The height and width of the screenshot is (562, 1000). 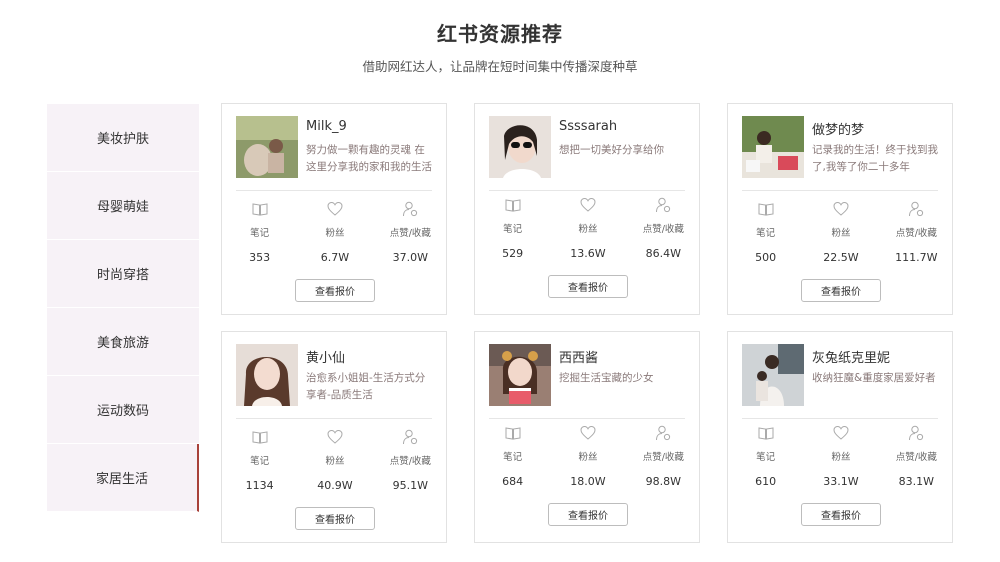 I want to click on stat-notes: 笔记 1134, so click(x=259, y=460).